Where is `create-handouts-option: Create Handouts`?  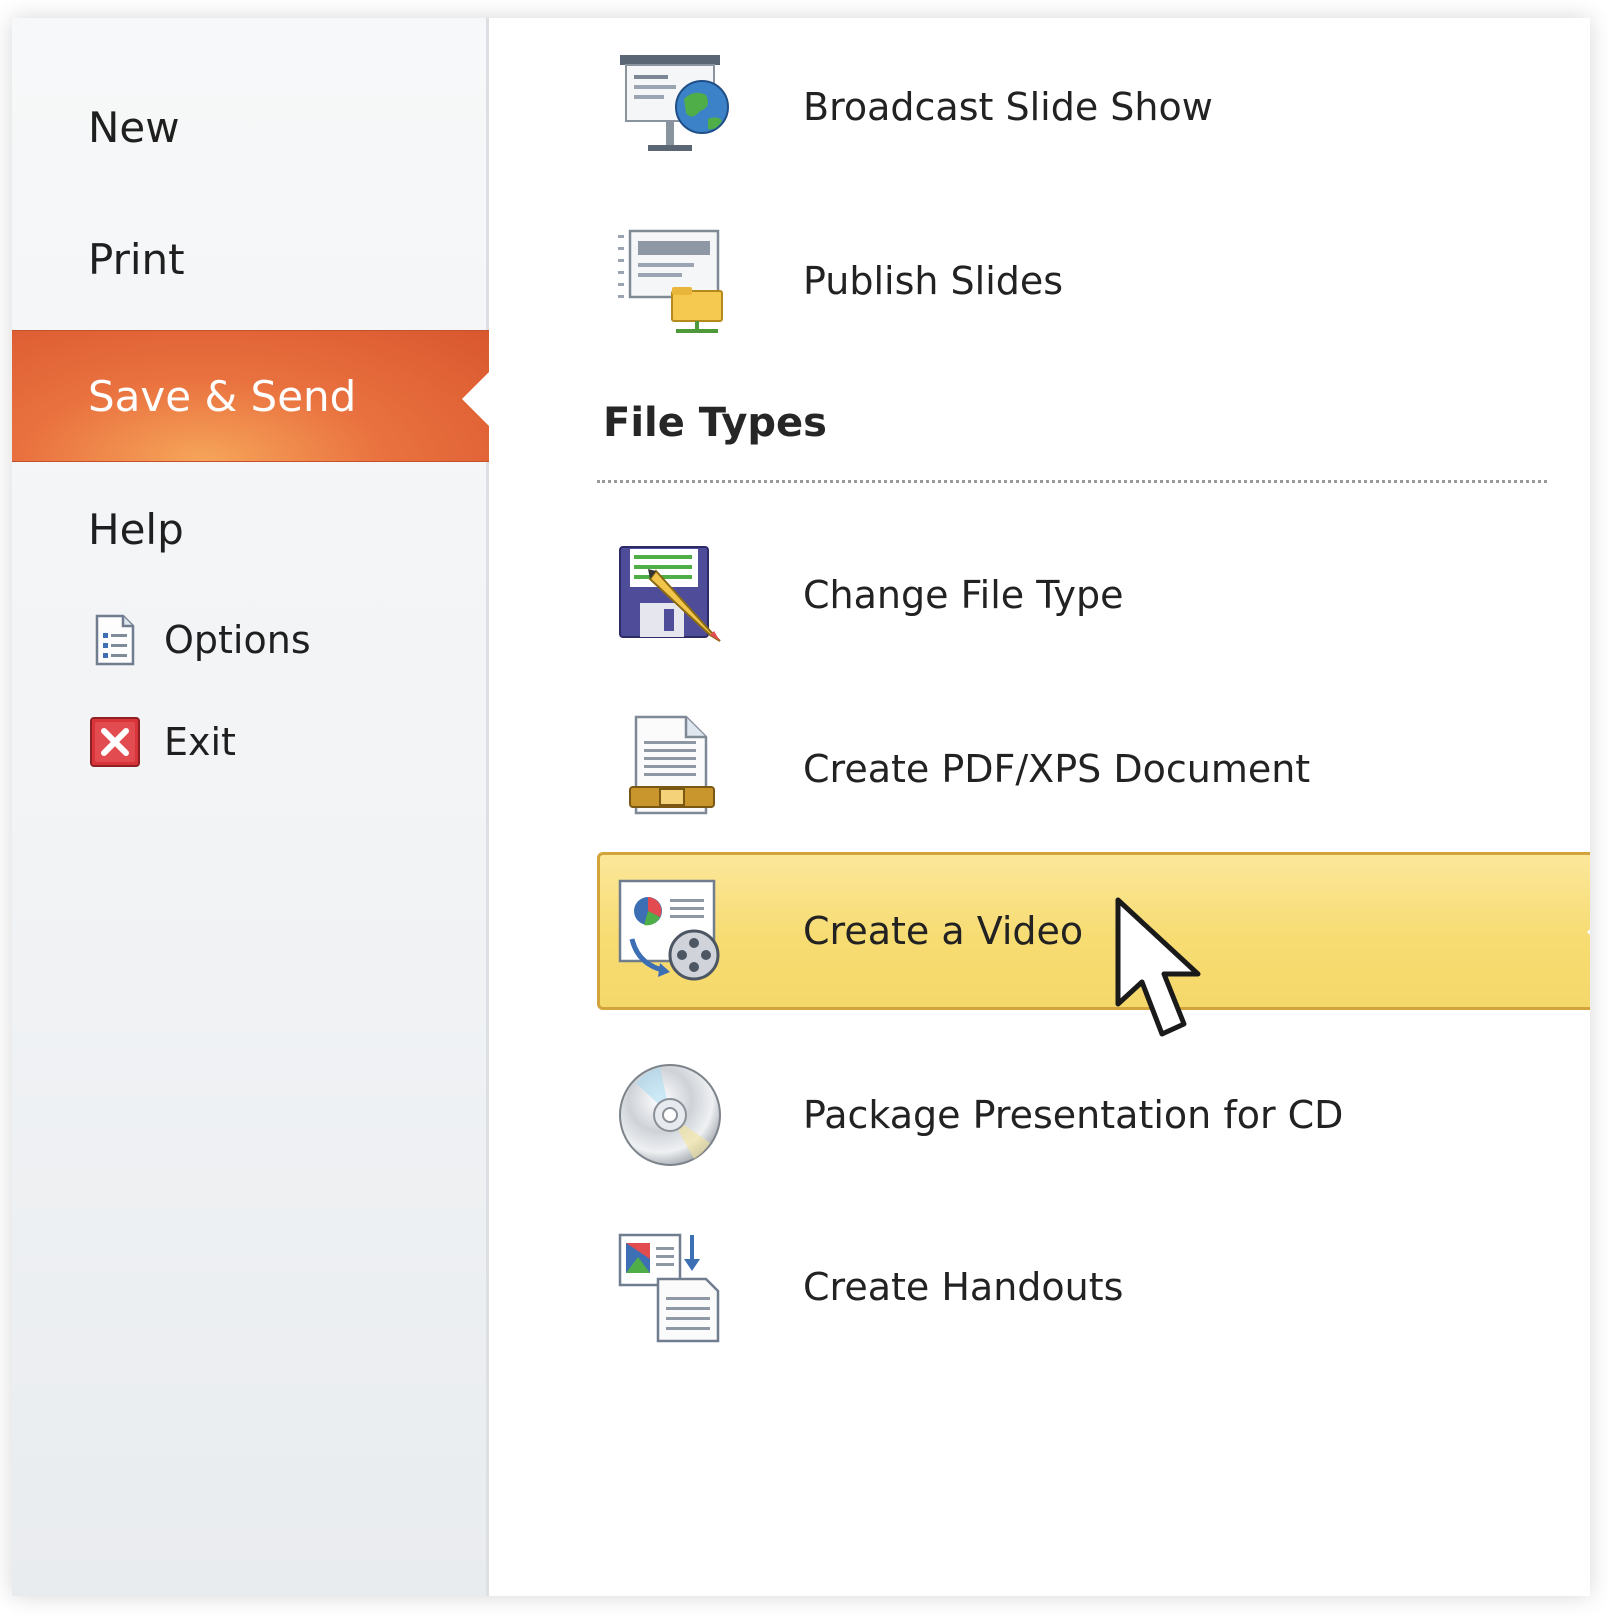
create-handouts-option: Create Handouts is located at coordinates (1093, 1287).